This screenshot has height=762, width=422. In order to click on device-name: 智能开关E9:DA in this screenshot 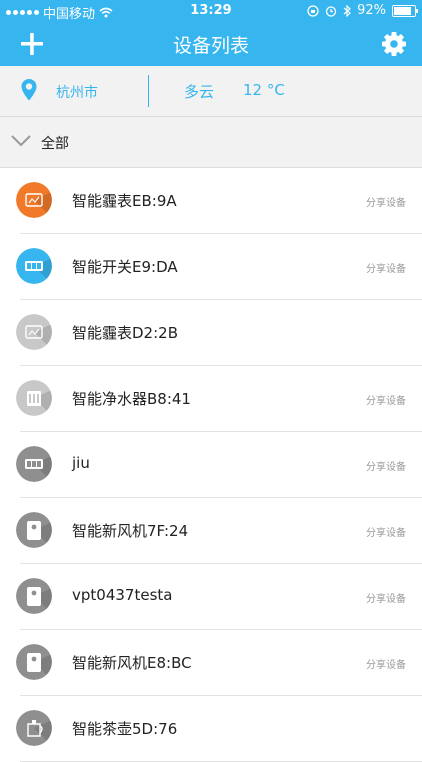, I will do `click(125, 267)`.